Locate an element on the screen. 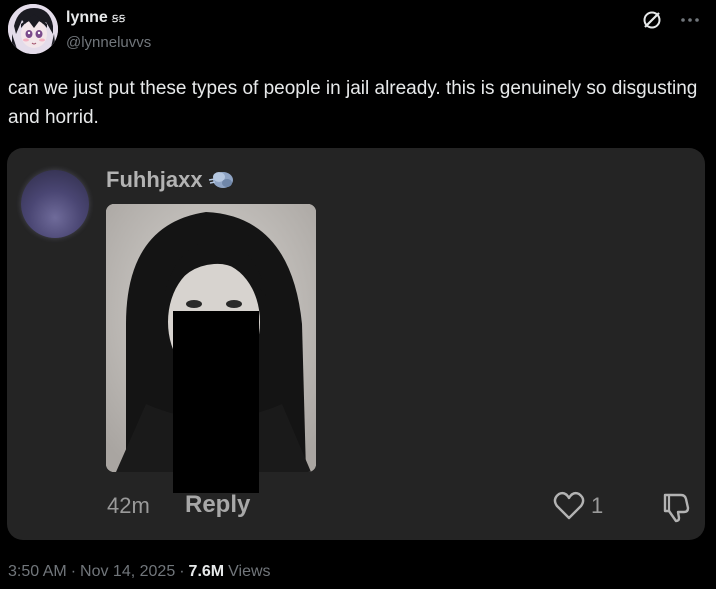 This screenshot has height=589, width=716. avatar-illustration is located at coordinates (33, 29).